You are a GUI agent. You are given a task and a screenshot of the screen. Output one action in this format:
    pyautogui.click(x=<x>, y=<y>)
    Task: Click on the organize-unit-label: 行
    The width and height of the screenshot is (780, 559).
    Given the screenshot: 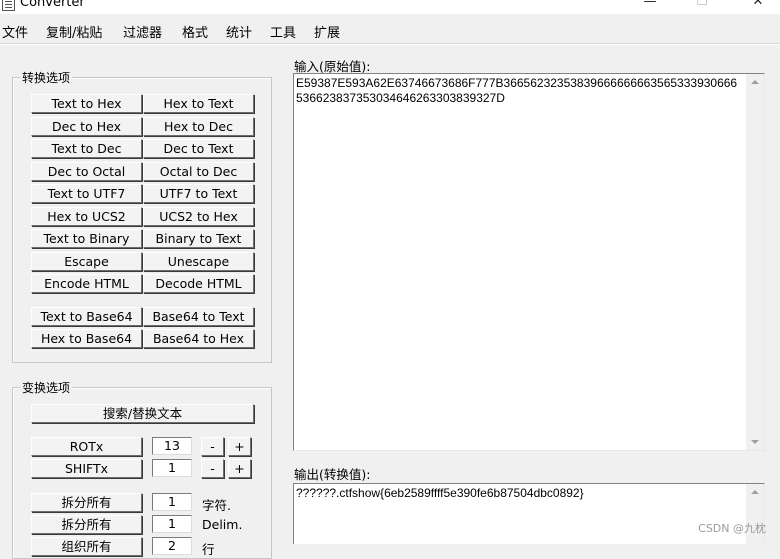 What is the action you would take?
    pyautogui.click(x=208, y=549)
    